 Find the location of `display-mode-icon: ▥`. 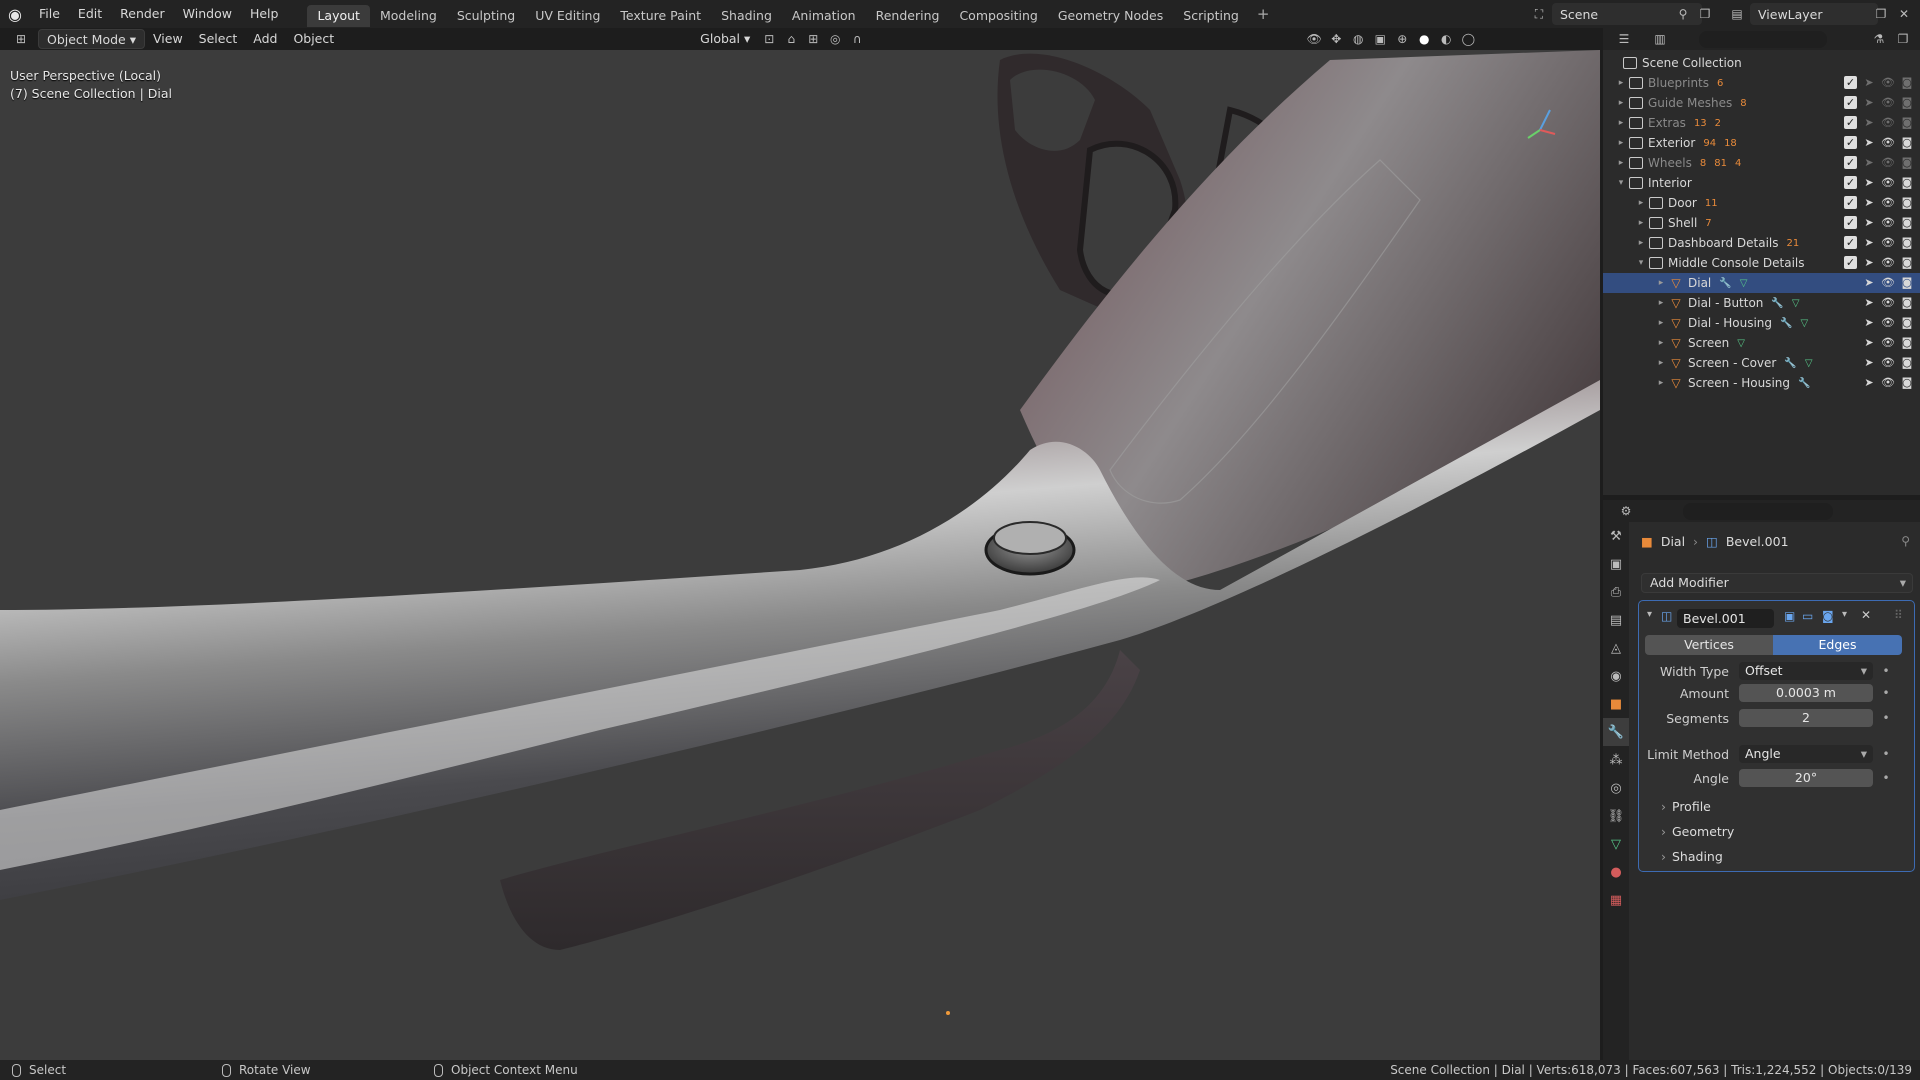

display-mode-icon: ▥ is located at coordinates (1660, 39).